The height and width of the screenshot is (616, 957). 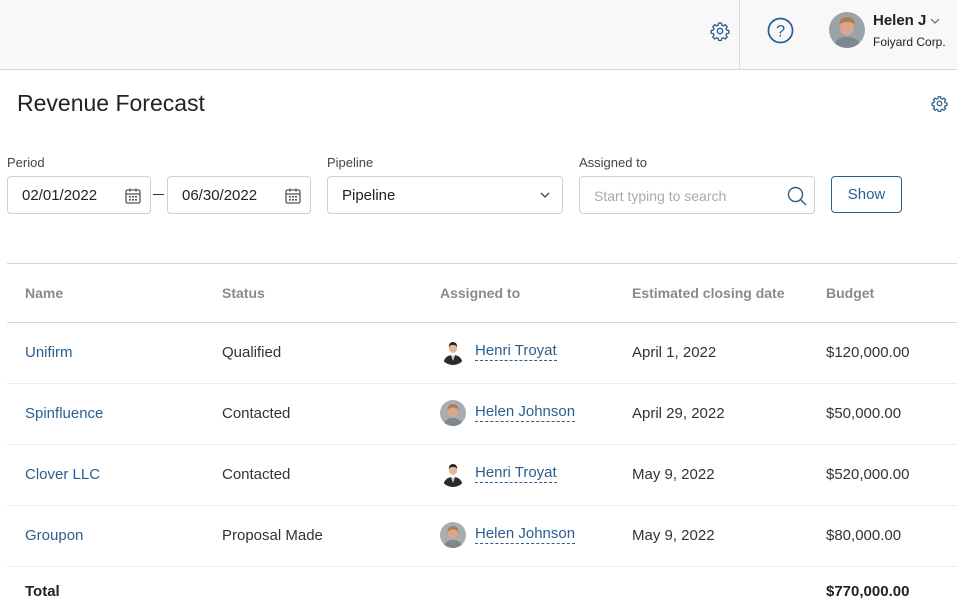 I want to click on header-estimated-closing-date: Estimated closing date, so click(x=708, y=293).